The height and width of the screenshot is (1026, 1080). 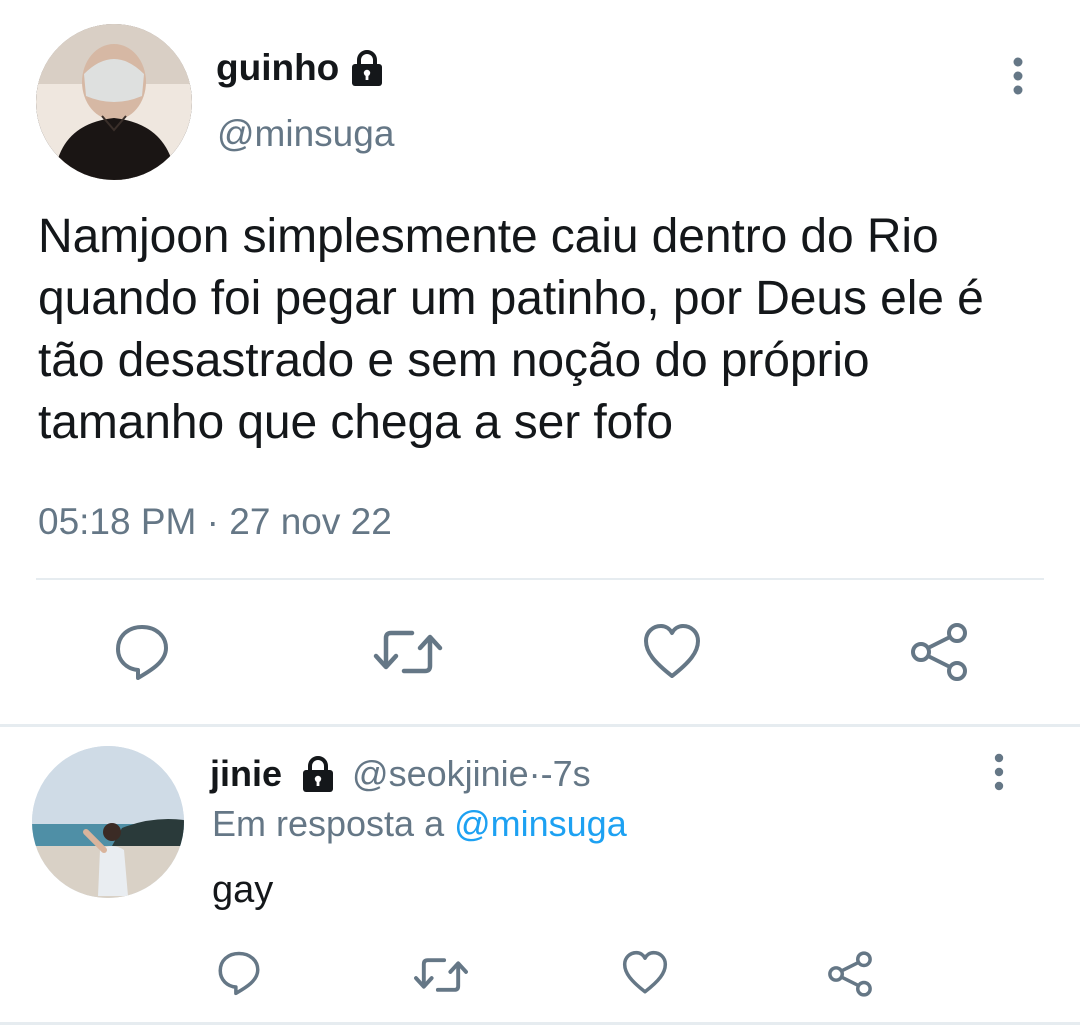 What do you see at coordinates (540, 579) in the screenshot?
I see `meta-divider` at bounding box center [540, 579].